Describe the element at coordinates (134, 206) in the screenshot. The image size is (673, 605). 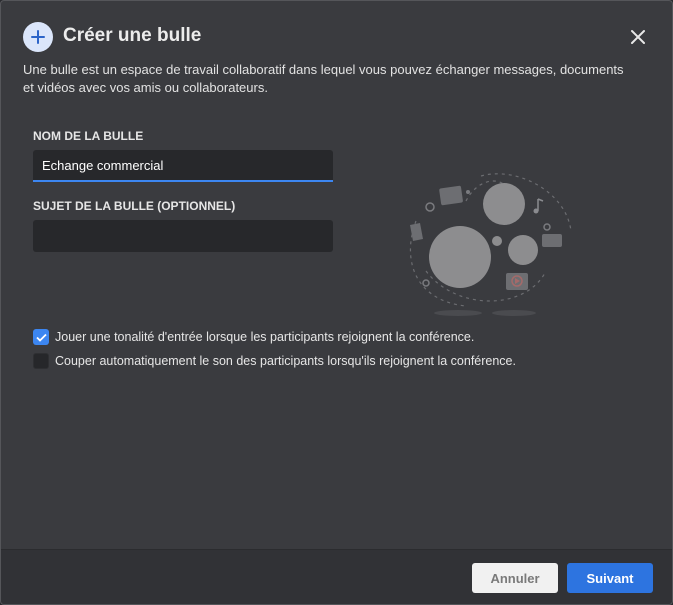
I see `bubble-subject-label: SUJET DE LA BULLE (OPTIONNEL)` at that location.